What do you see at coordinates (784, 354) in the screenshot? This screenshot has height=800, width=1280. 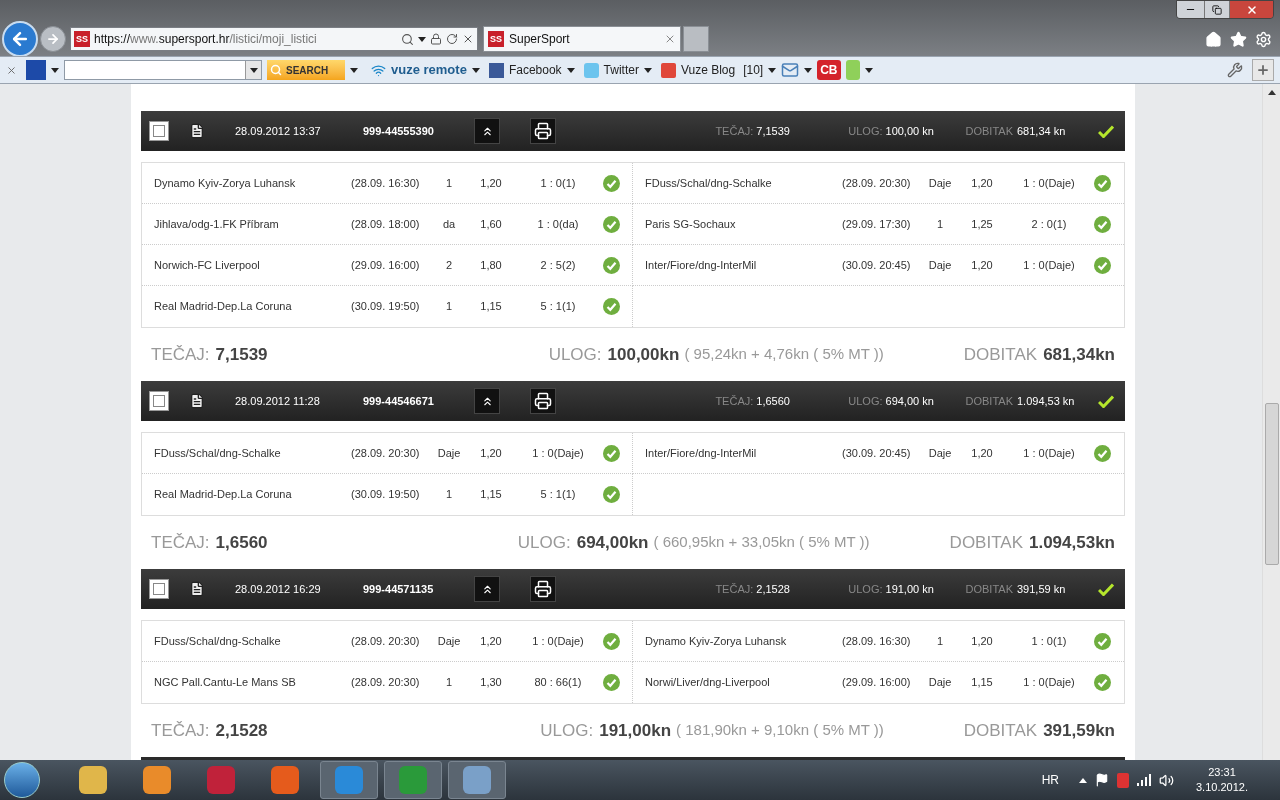 I see `stake-breakdown: ( 95,24kn + 4,76kn ( 5% MT ))` at bounding box center [784, 354].